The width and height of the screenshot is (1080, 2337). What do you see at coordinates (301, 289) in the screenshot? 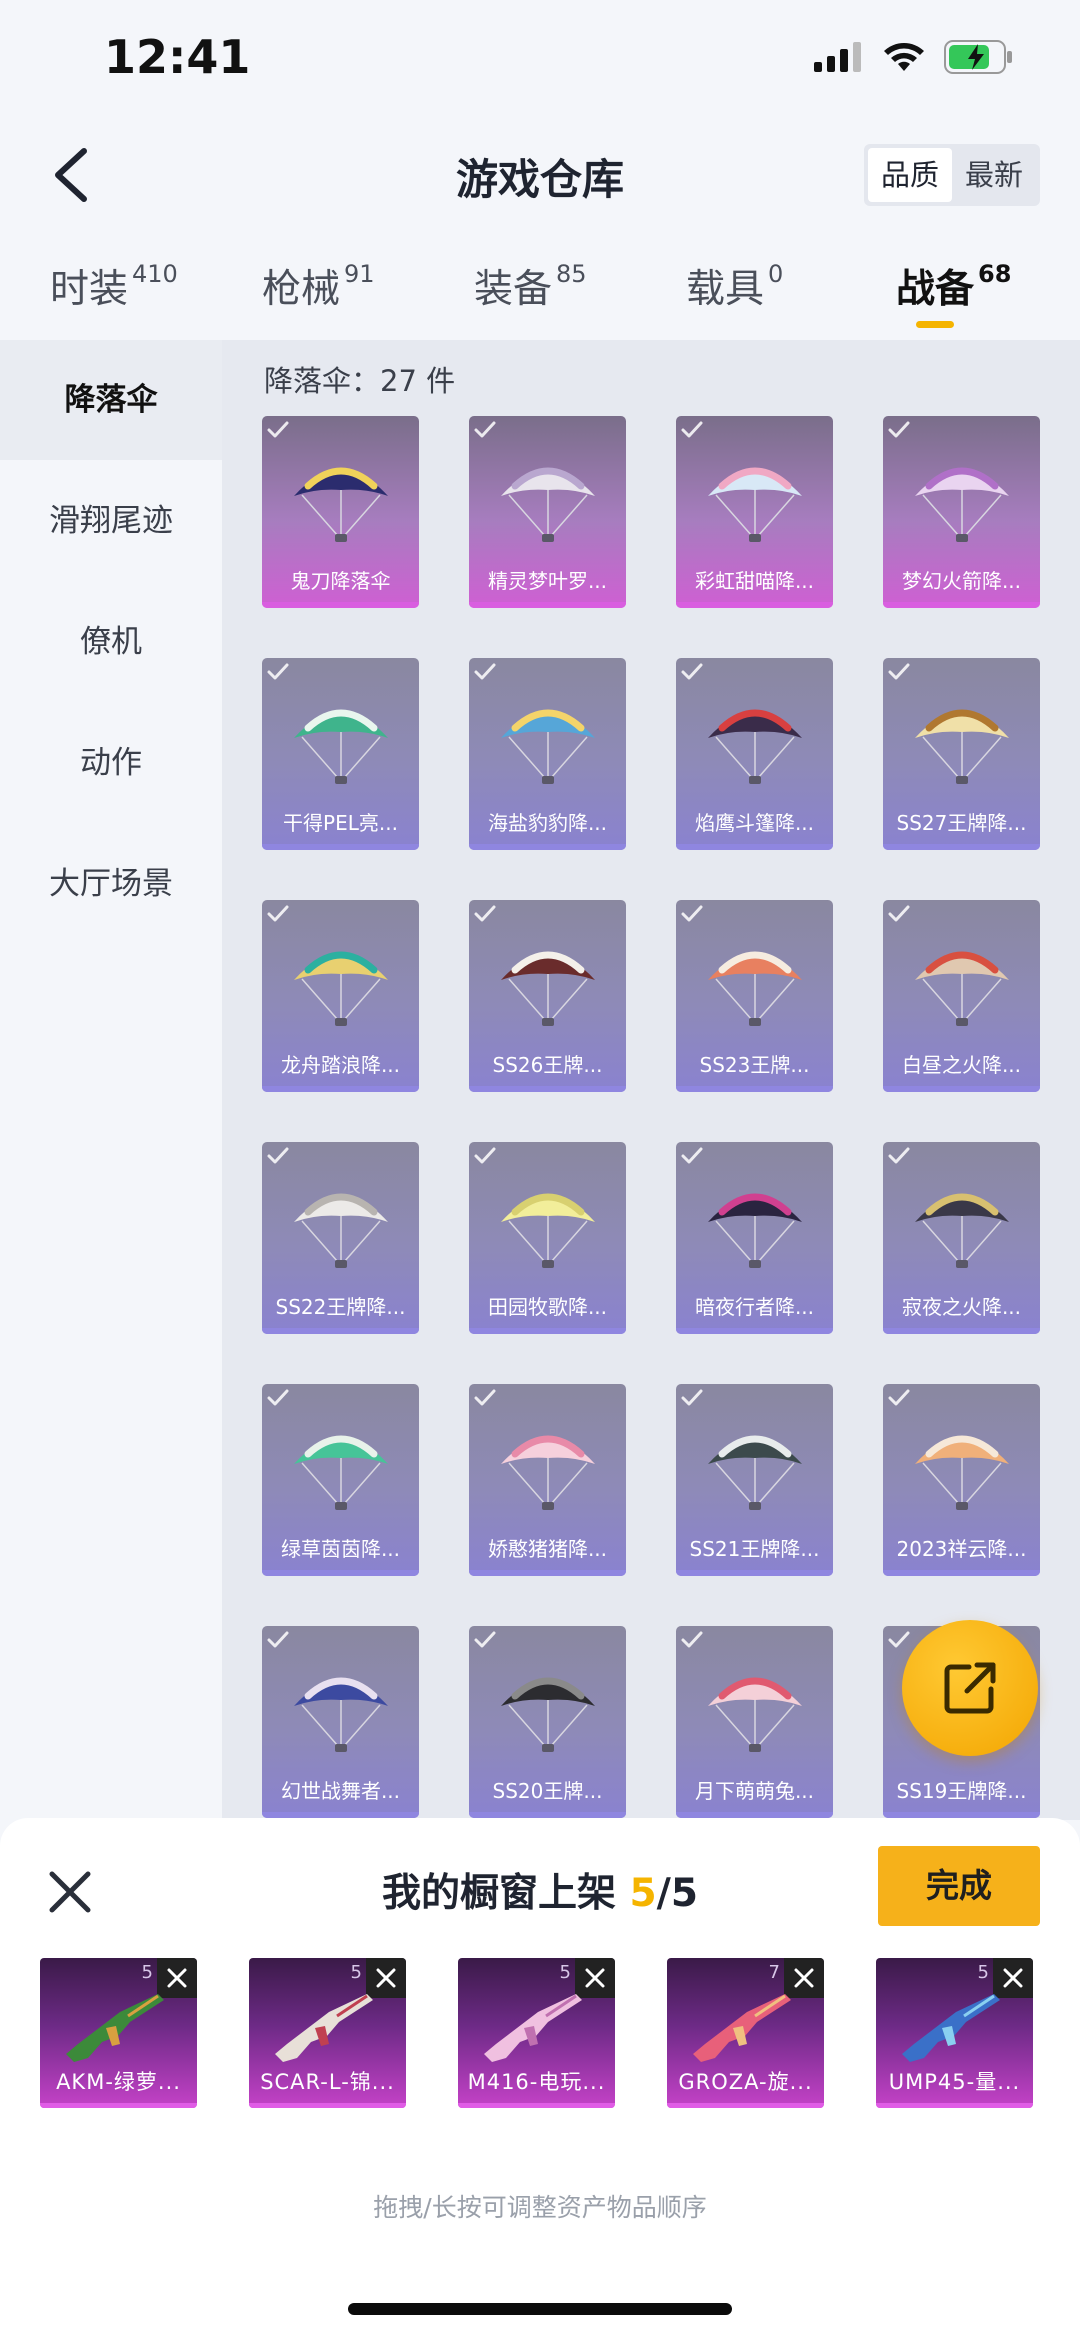
I see `tab-label: 枪械` at bounding box center [301, 289].